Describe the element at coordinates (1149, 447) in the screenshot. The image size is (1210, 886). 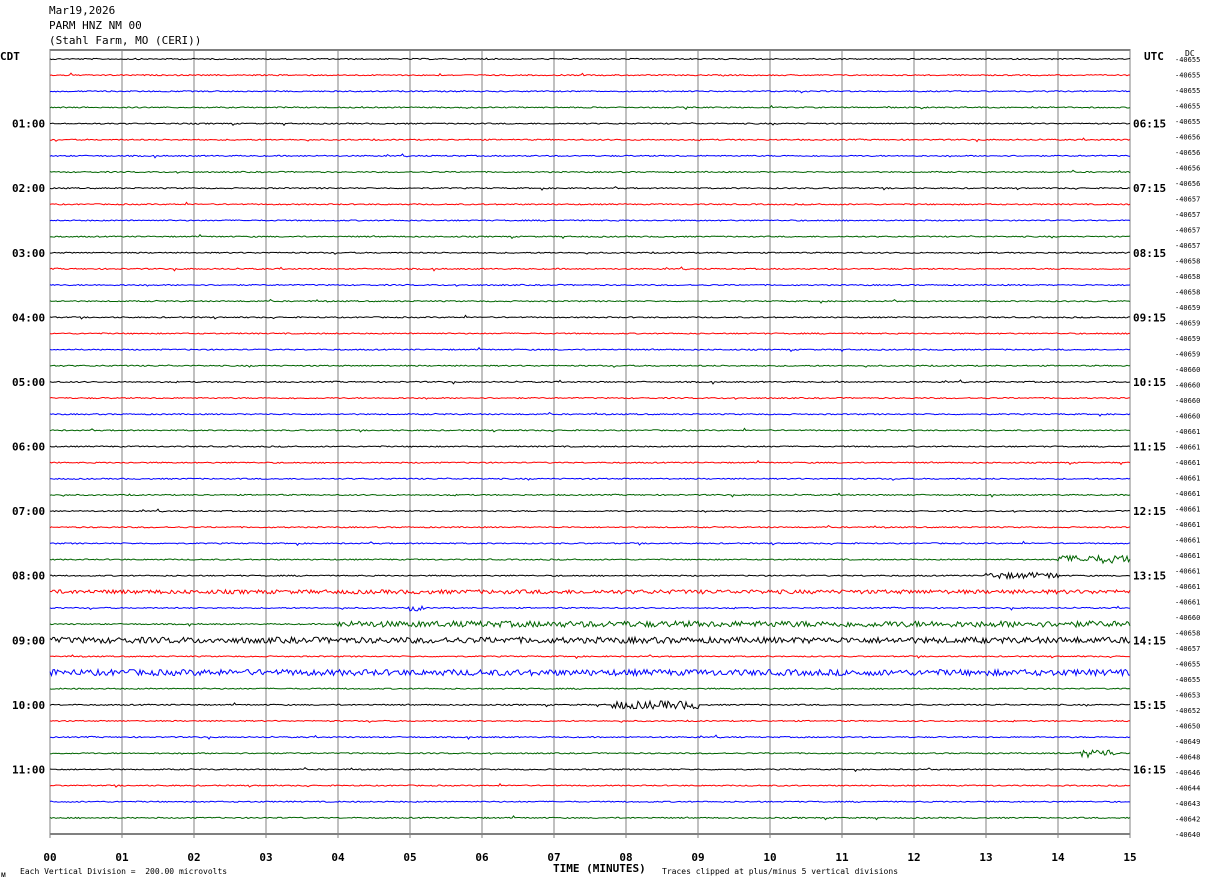
I see `right-hour-label: 11:15` at that location.